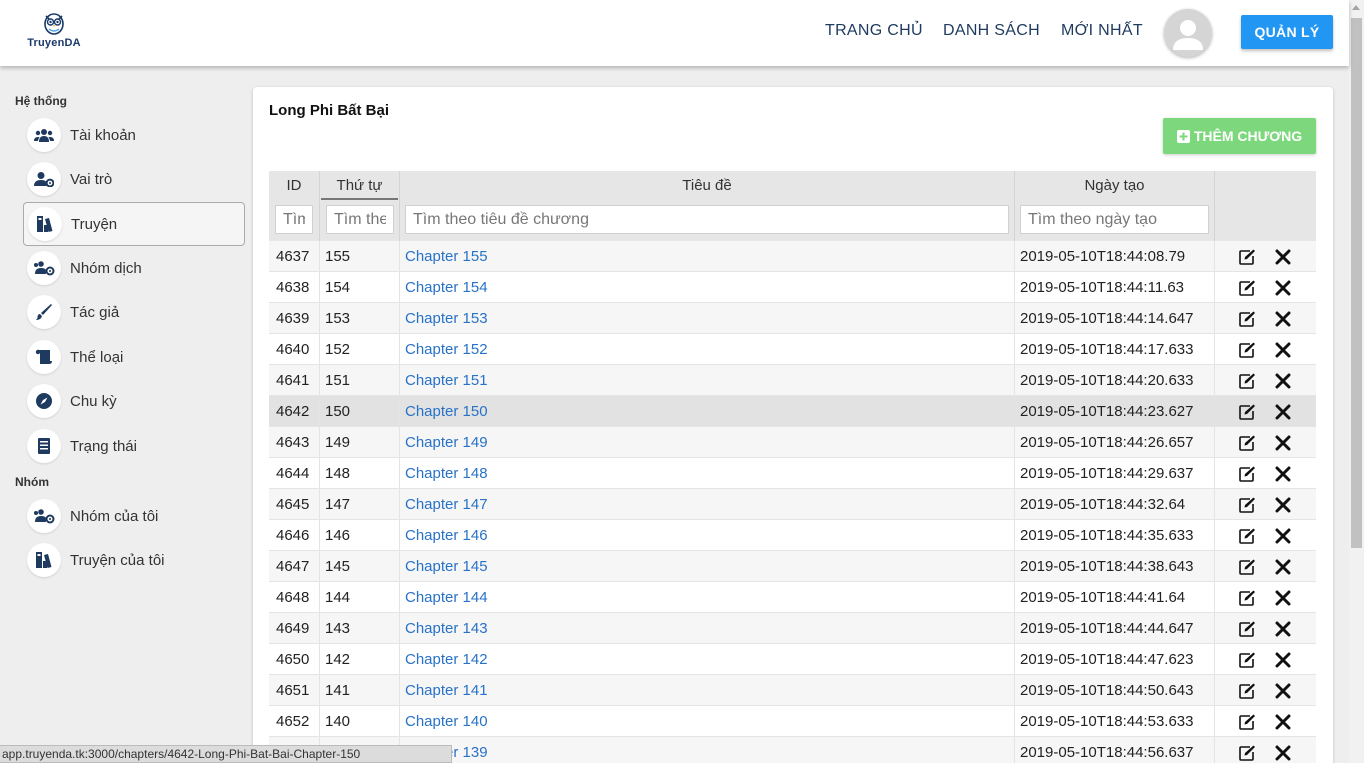 This screenshot has width=1364, height=763. I want to click on avatar, so click(1188, 33).